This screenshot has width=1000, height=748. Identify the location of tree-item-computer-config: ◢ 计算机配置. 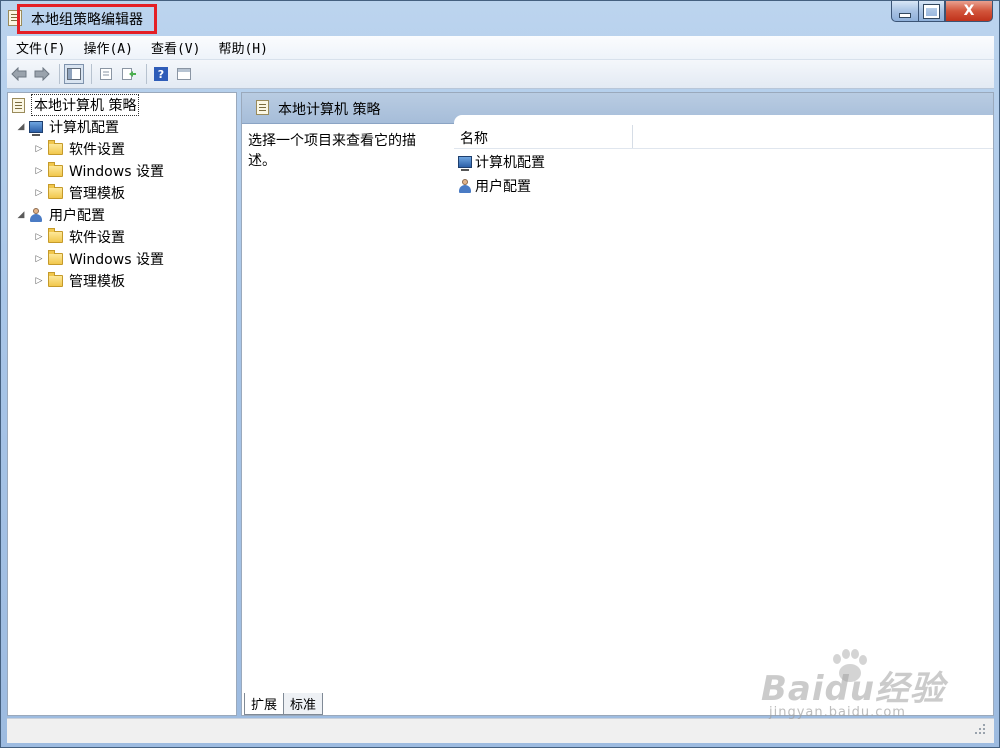
(67, 127).